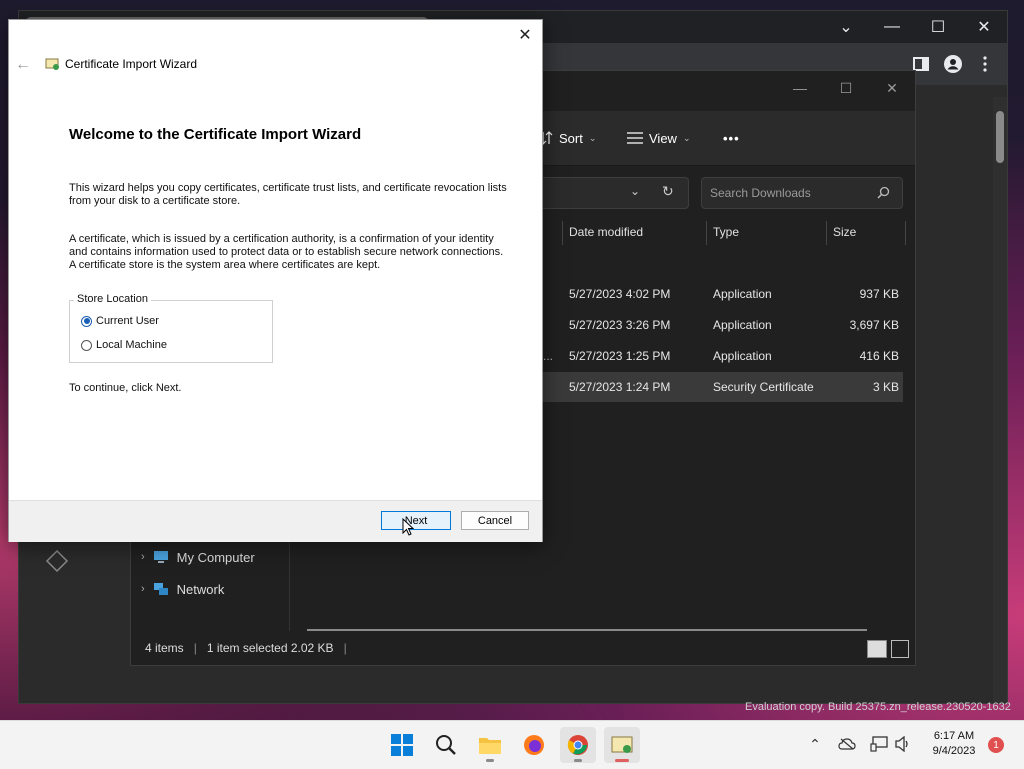 The height and width of the screenshot is (769, 1024). I want to click on taskbar-file-explorer, so click(490, 745).